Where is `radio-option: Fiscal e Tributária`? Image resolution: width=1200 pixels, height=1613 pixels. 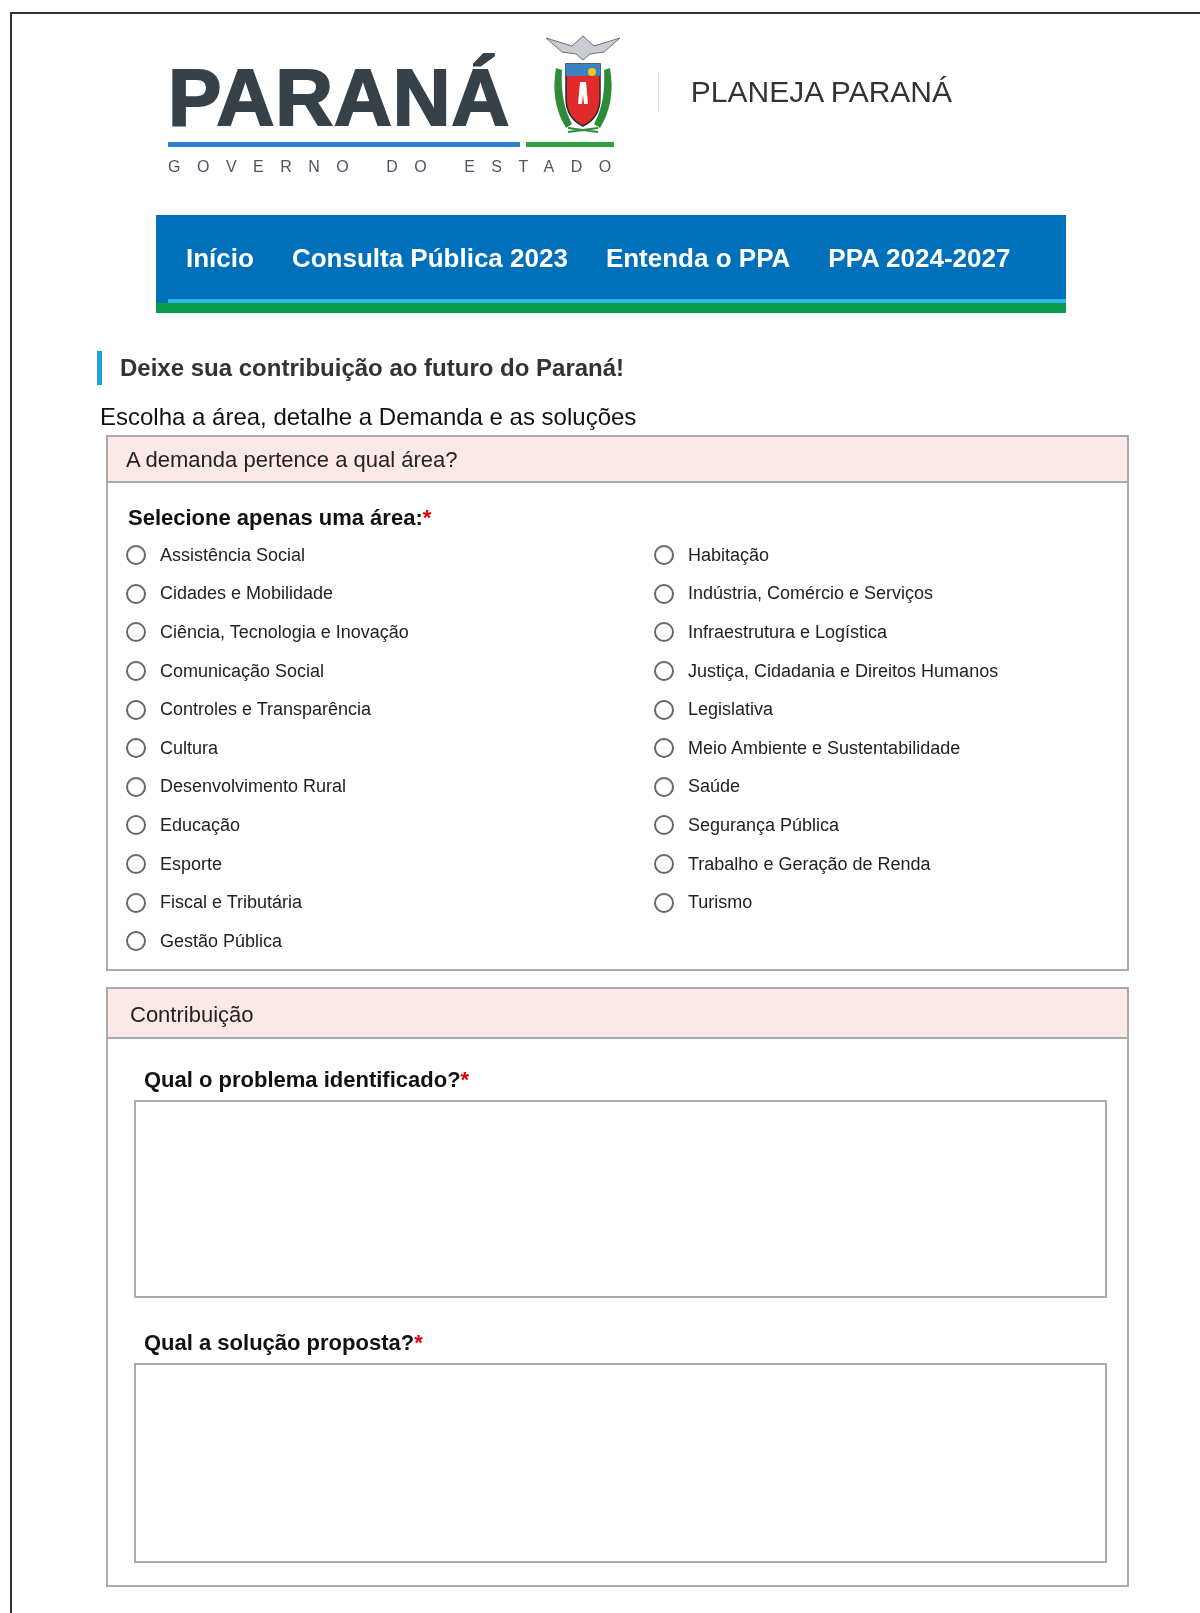
radio-option: Fiscal e Tributária is located at coordinates (390, 902).